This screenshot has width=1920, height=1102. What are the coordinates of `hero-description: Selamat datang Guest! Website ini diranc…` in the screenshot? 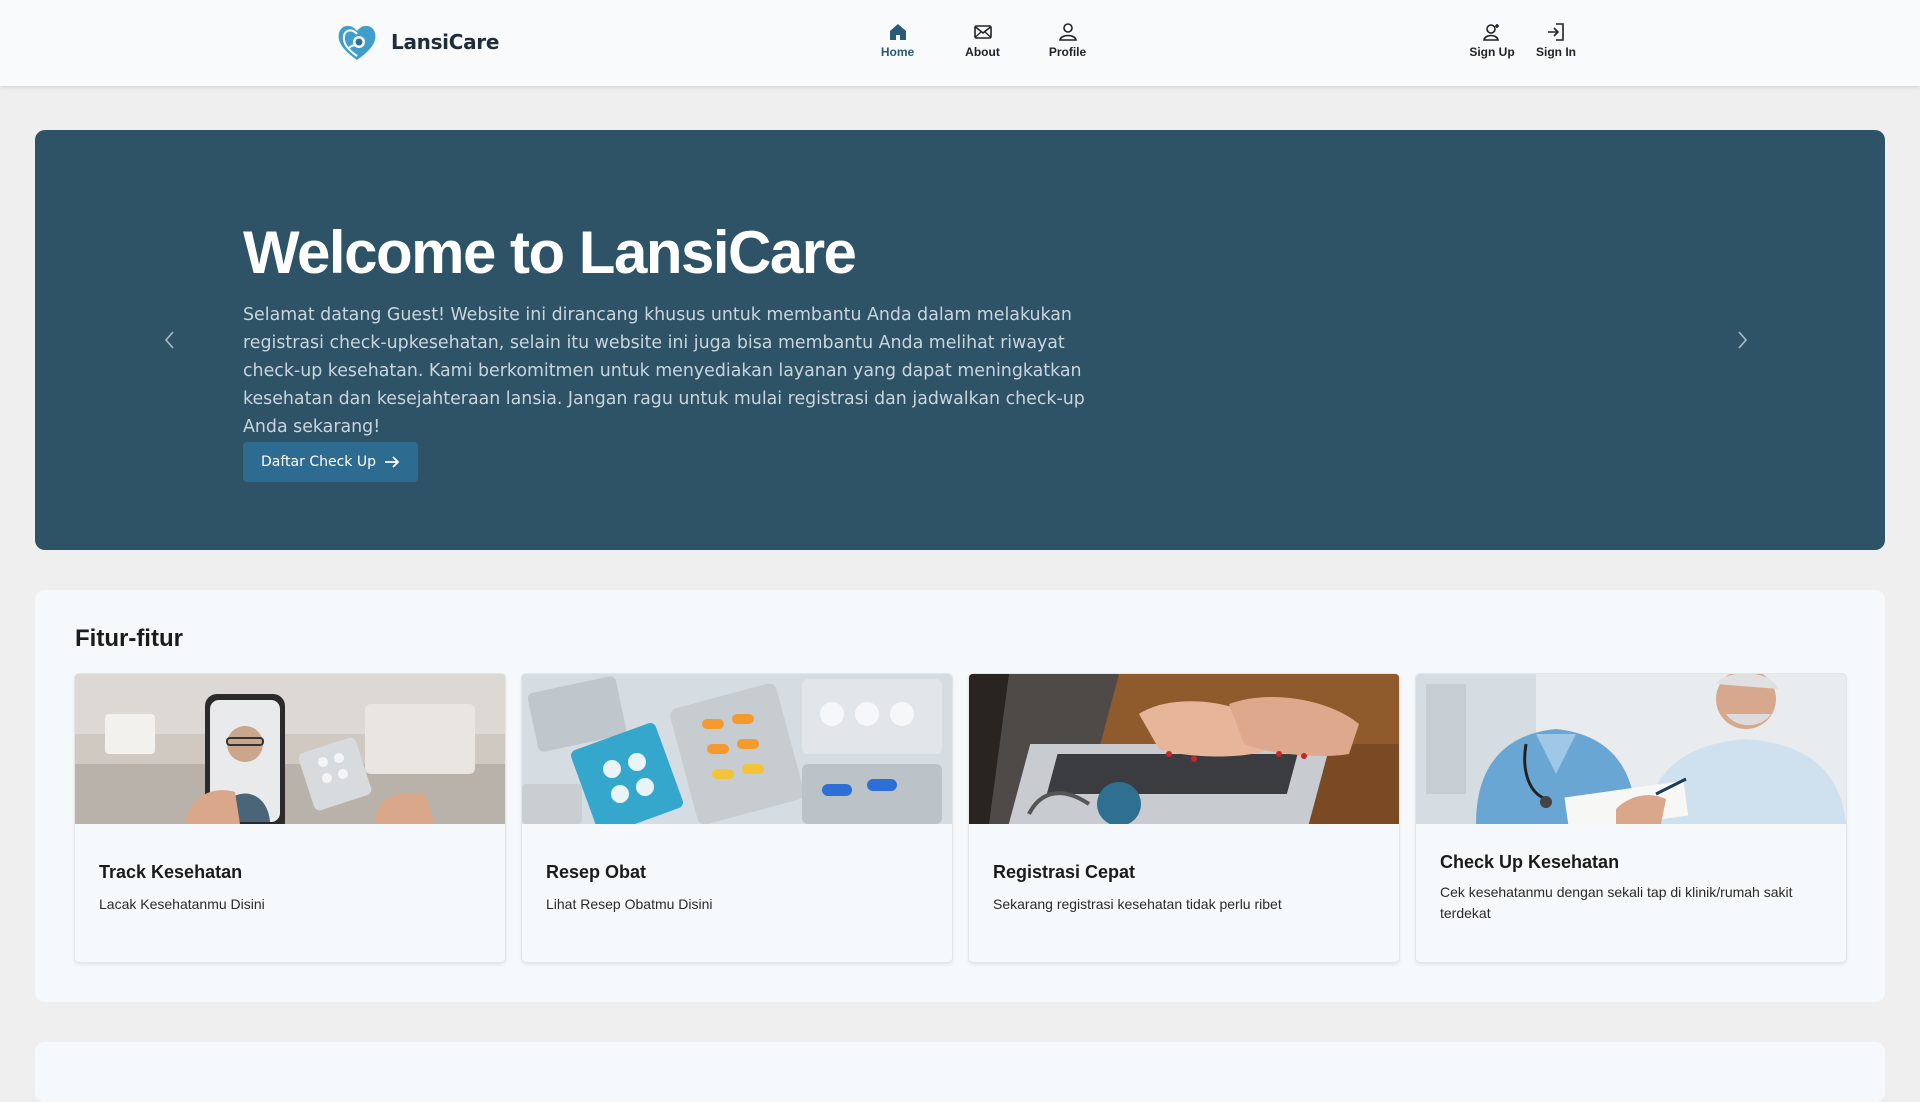 It's located at (664, 371).